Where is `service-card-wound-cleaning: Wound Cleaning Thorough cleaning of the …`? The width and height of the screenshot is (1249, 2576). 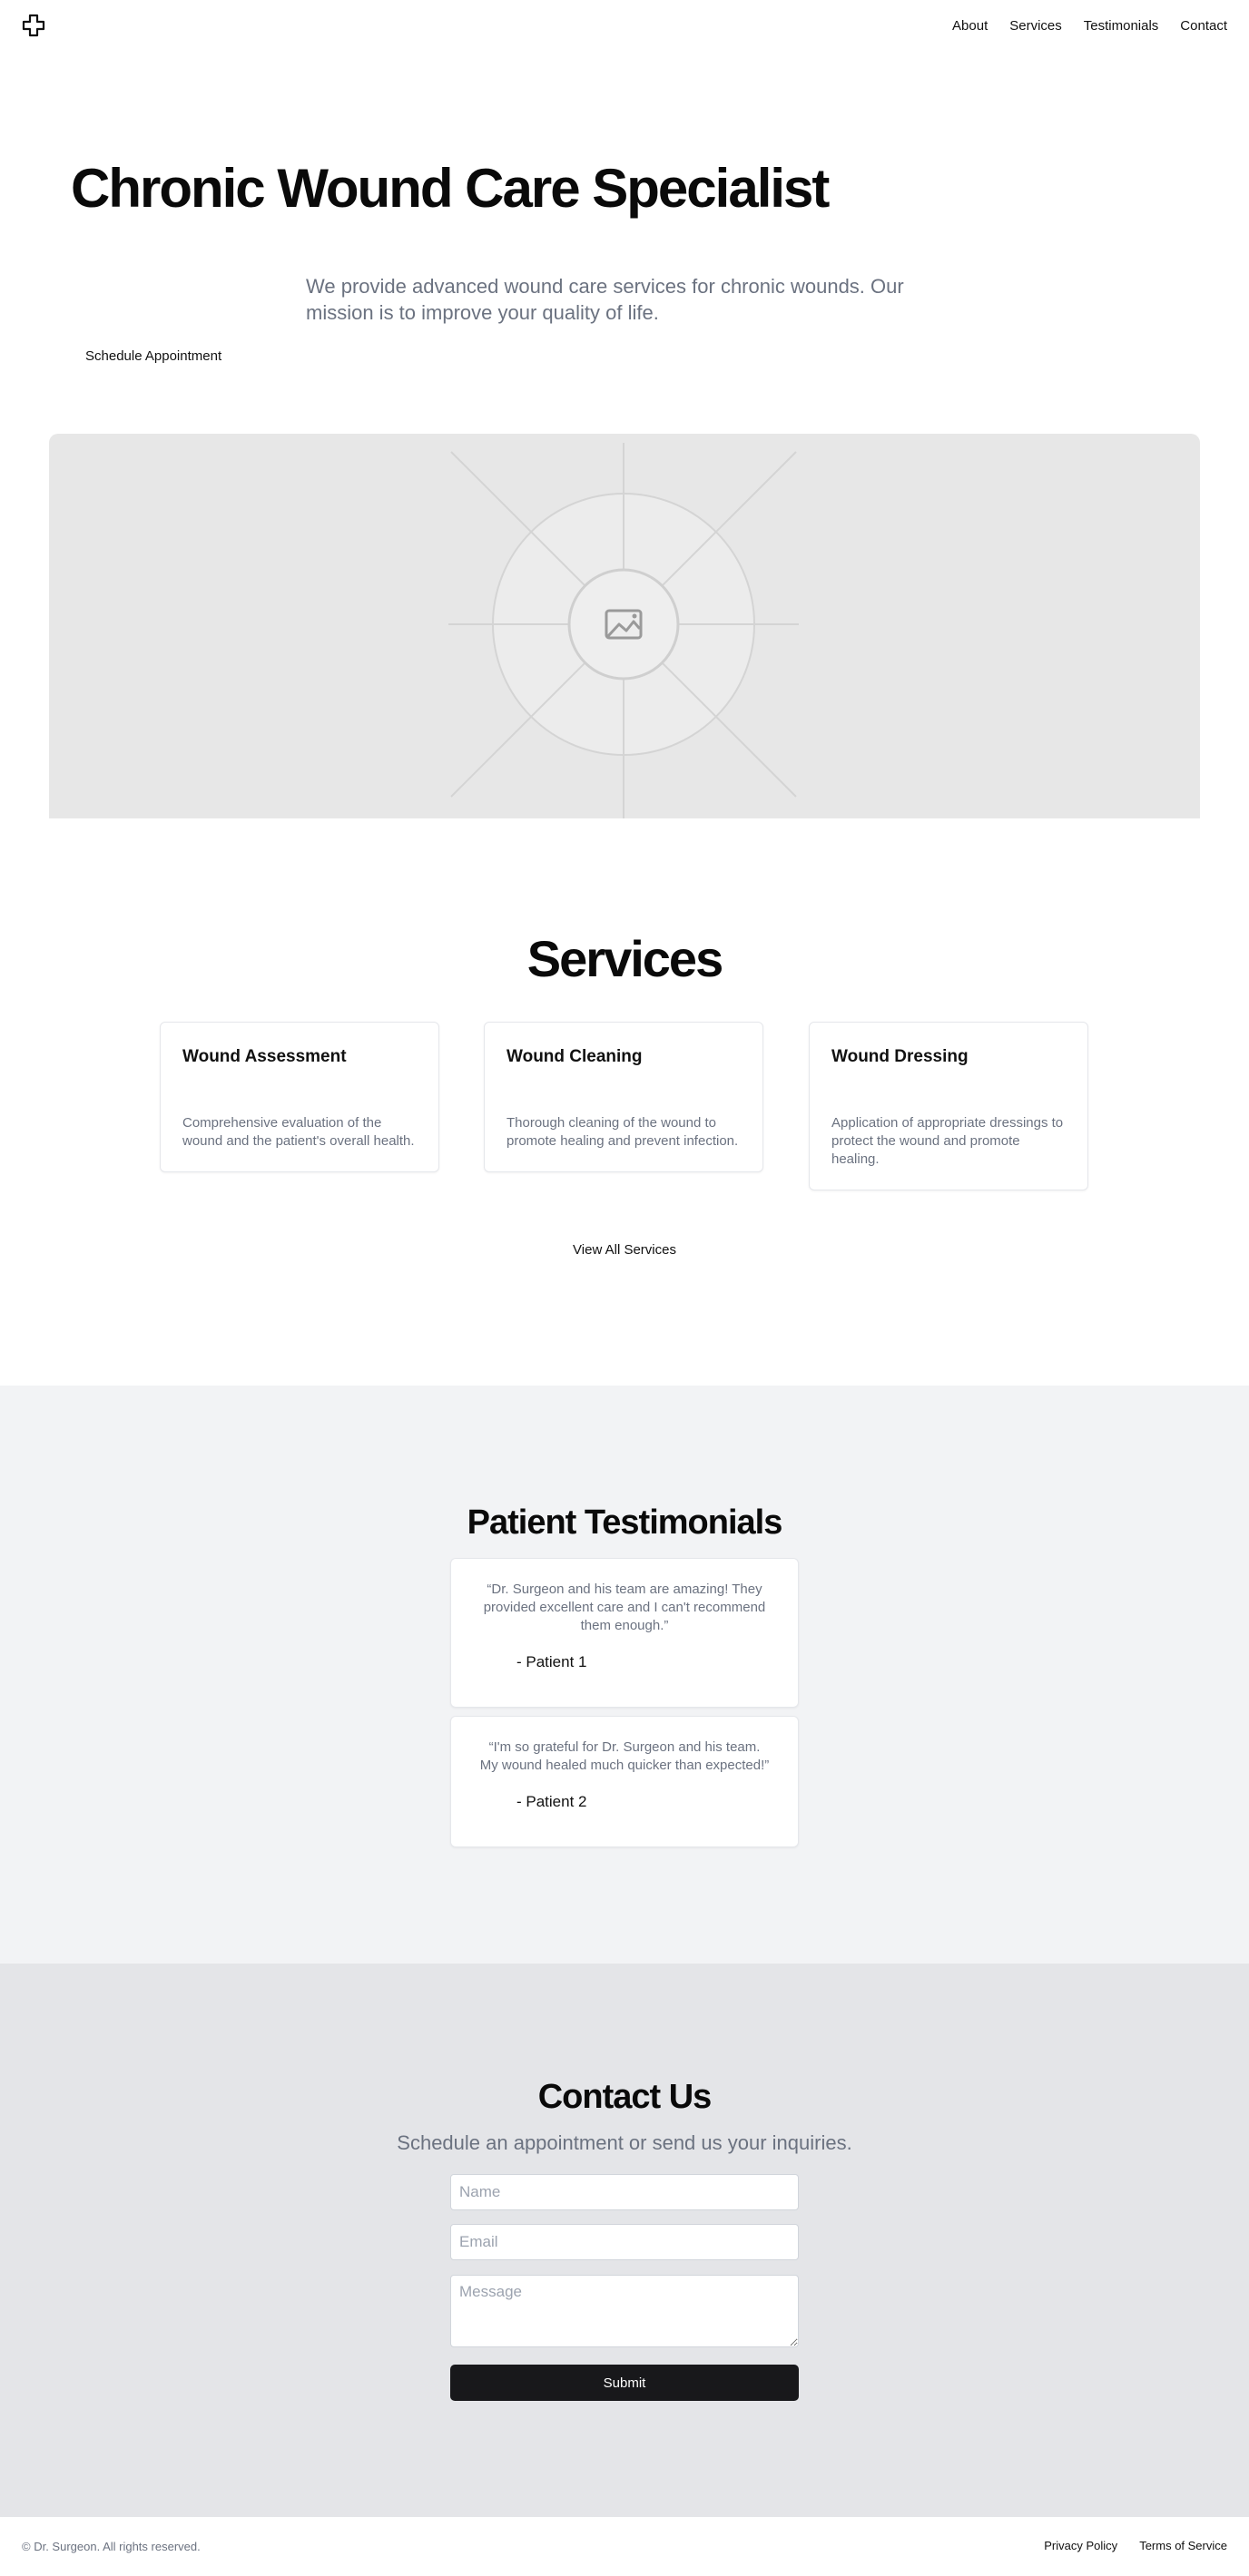
service-card-wound-cleaning: Wound Cleaning Thorough cleaning of the … is located at coordinates (623, 1097).